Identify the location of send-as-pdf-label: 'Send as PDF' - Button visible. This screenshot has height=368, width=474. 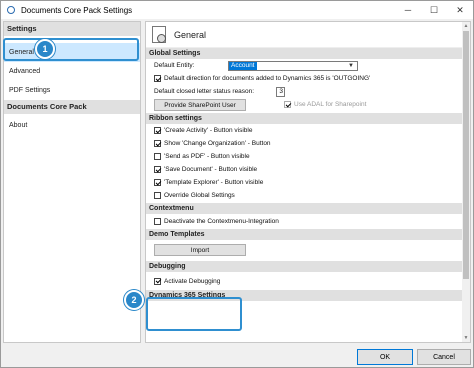
(207, 156).